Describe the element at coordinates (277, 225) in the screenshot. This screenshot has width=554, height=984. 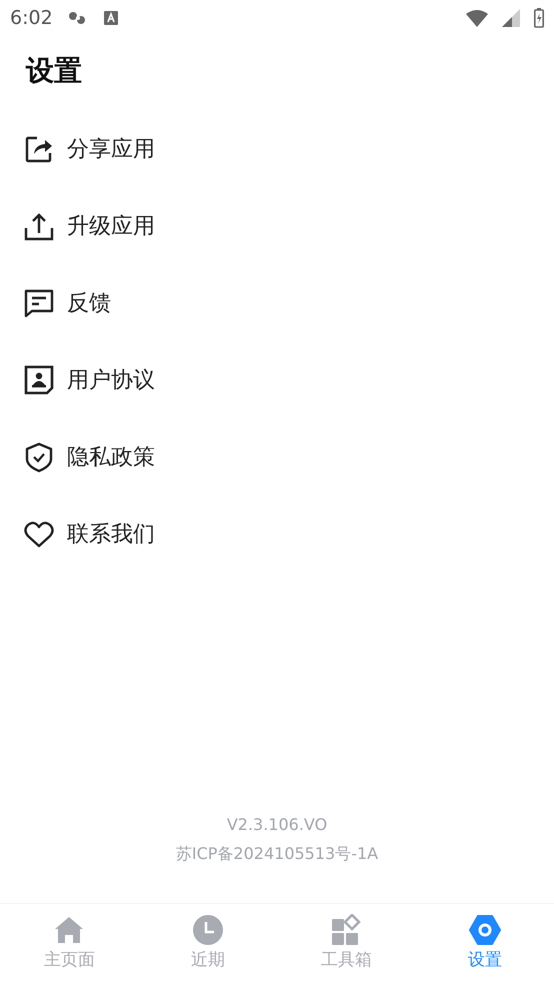
I see `menu-item: 升级应用` at that location.